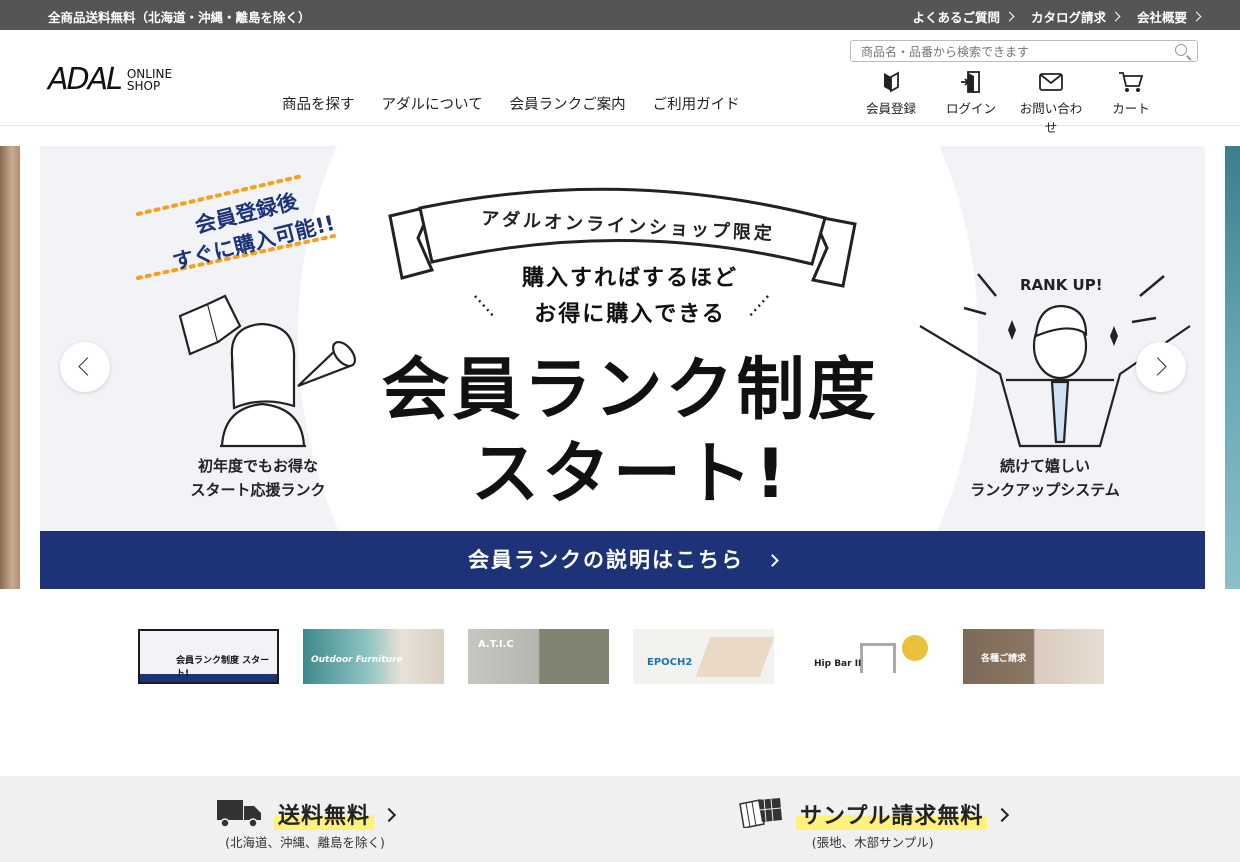 The image size is (1240, 862). Describe the element at coordinates (305, 842) in the screenshot. I see `free-shipping-note: (北海道、沖縄、離島を除く)` at that location.